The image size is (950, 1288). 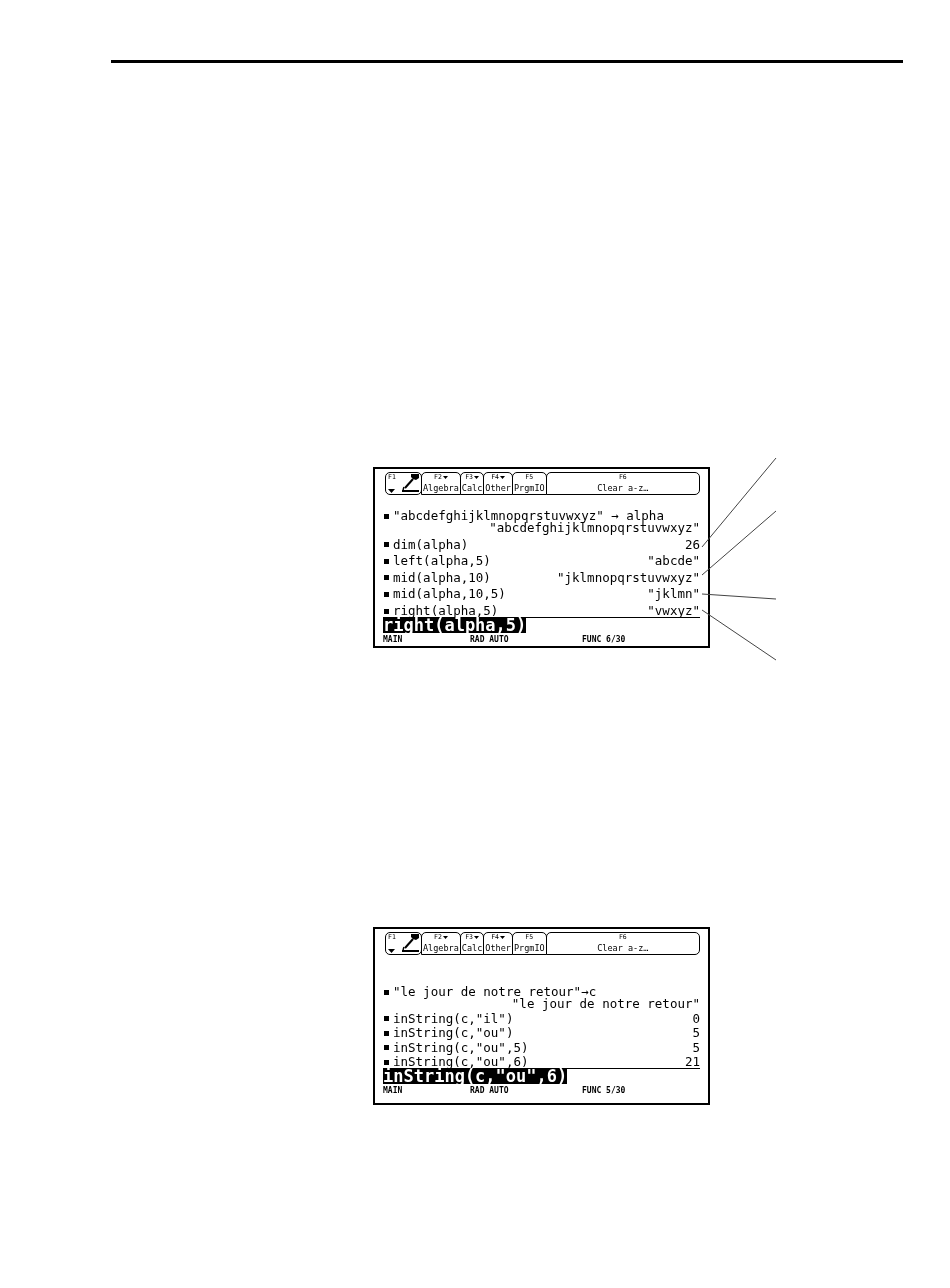 I want to click on expression-text: "abcdefghijklmnopqrstuvwxyz" → alpha, so click(x=528, y=516).